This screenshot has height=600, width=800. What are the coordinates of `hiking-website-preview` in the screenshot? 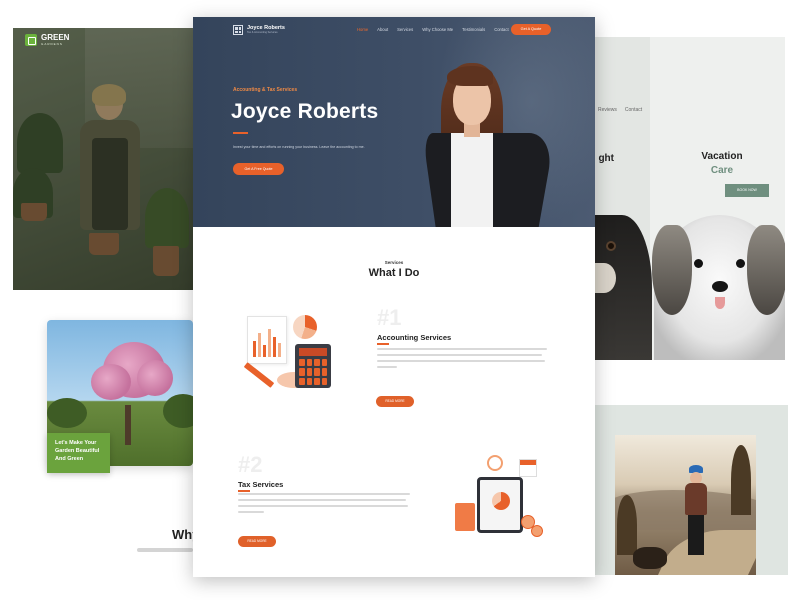 It's located at (686, 490).